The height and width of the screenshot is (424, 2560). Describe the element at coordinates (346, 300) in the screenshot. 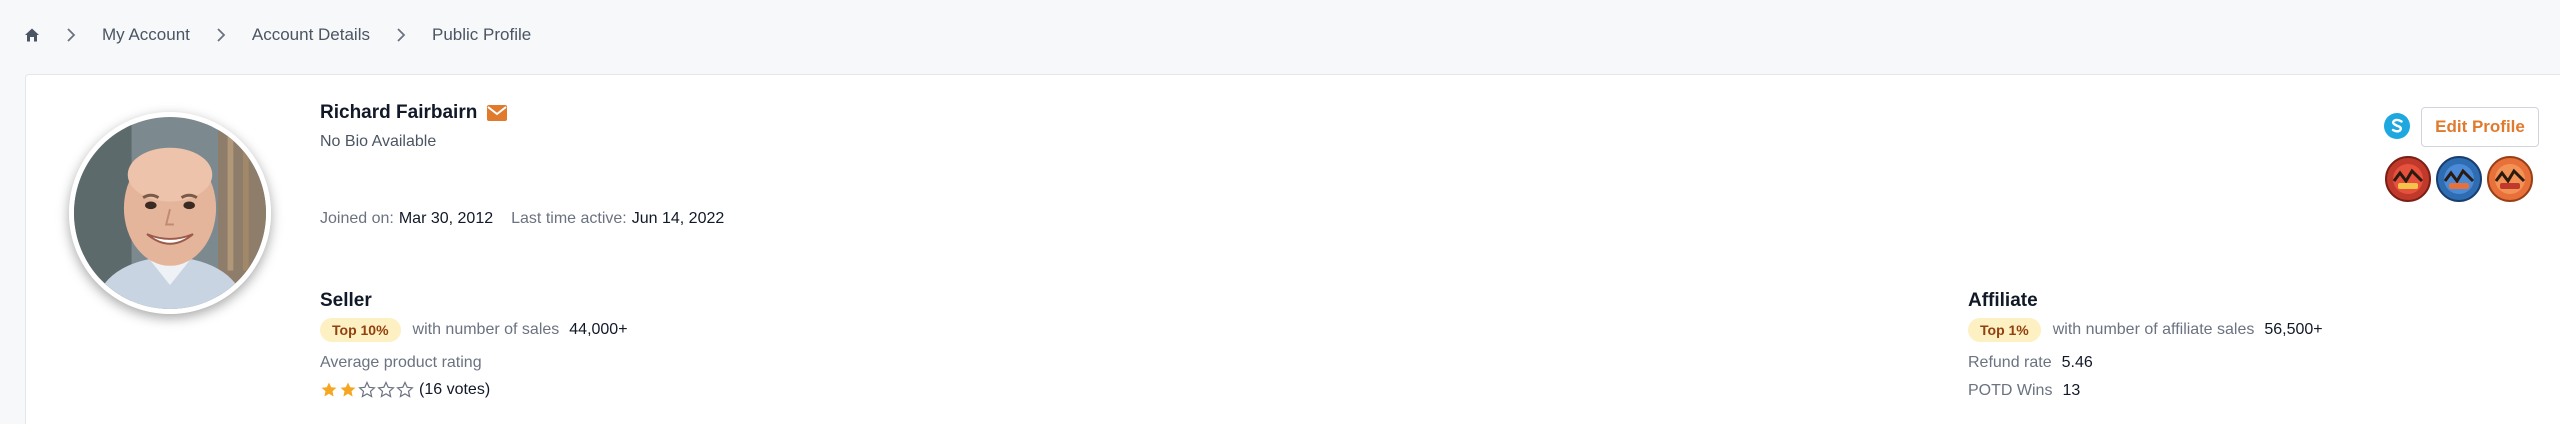

I see `seller-title: Seller` at that location.